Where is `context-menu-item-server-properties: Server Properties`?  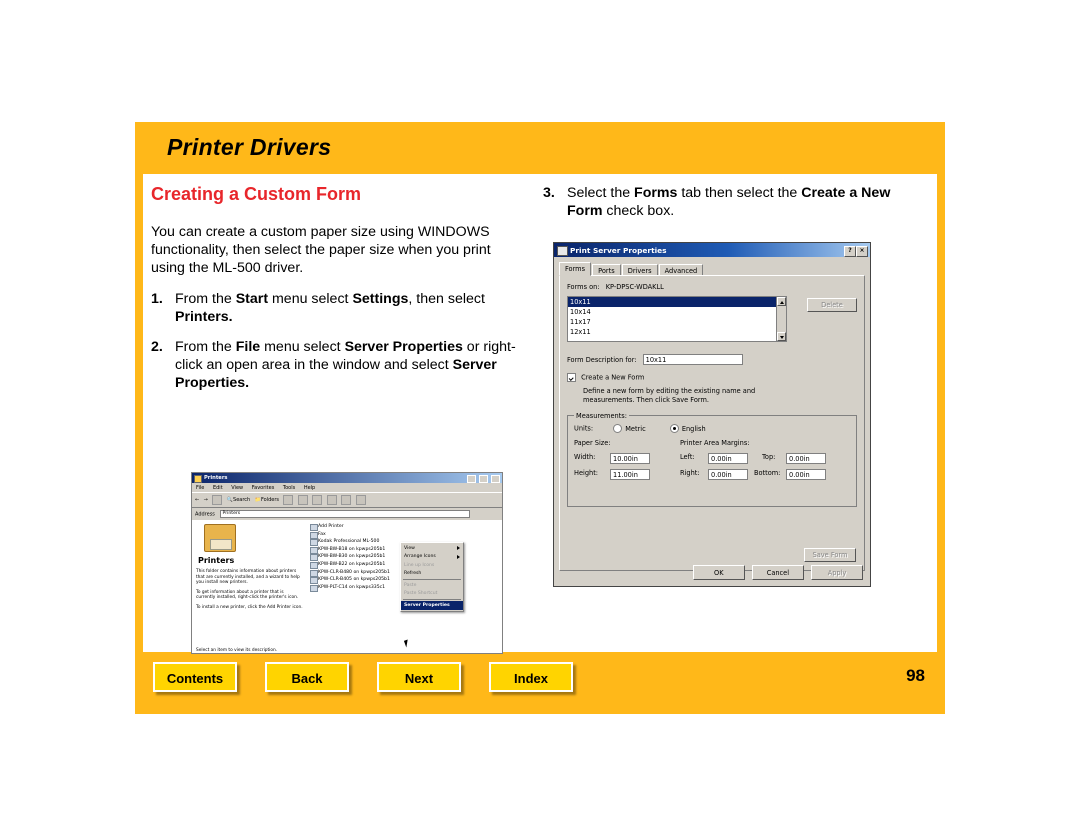 context-menu-item-server-properties: Server Properties is located at coordinates (432, 605).